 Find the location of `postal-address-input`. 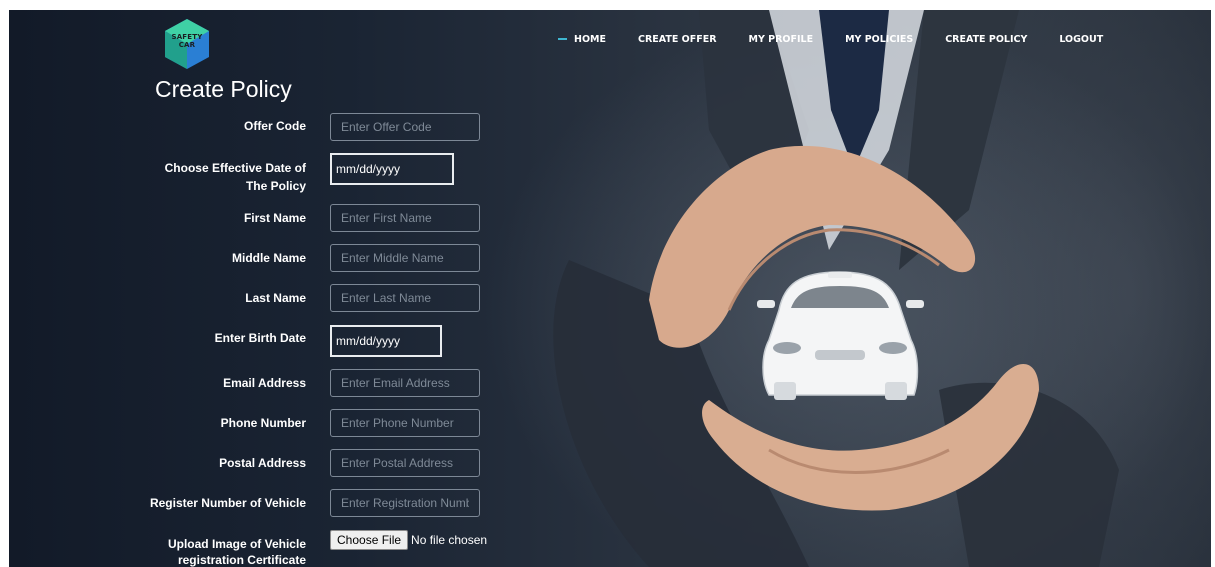

postal-address-input is located at coordinates (405, 463).